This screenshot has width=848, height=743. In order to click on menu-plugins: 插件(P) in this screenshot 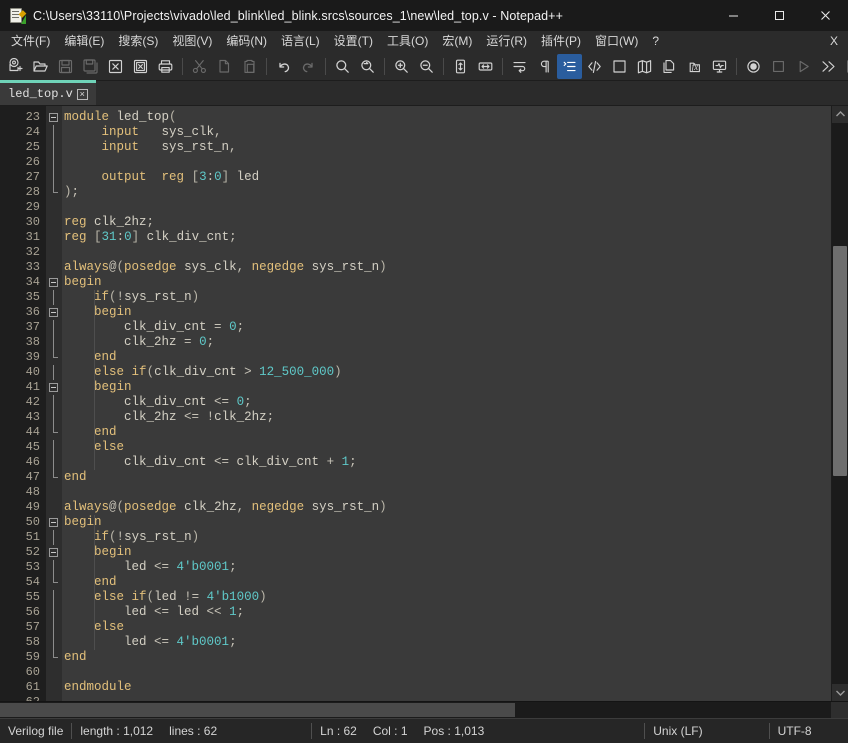, I will do `click(561, 41)`.